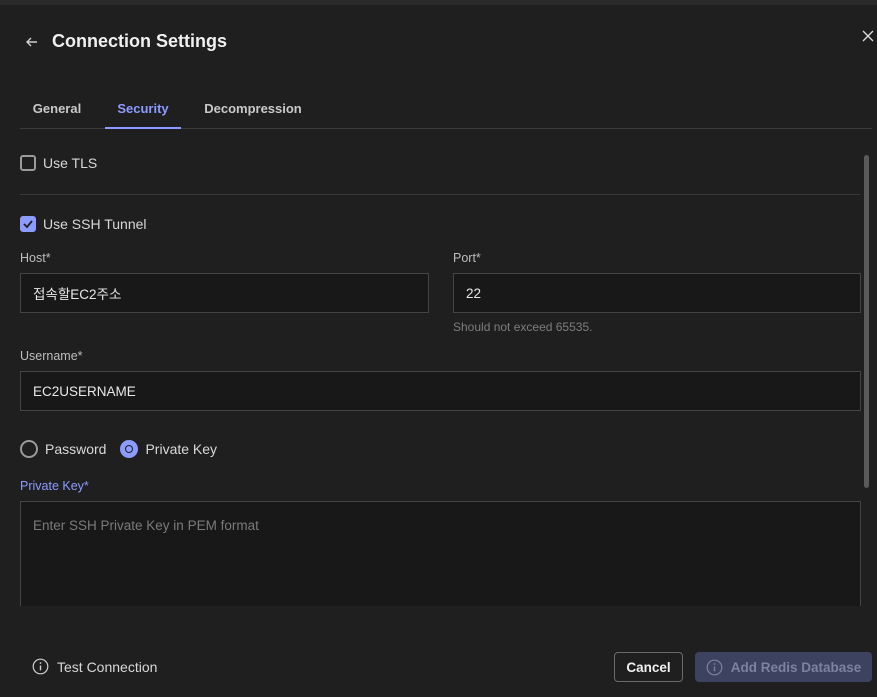 Image resolution: width=877 pixels, height=697 pixels. I want to click on check-icon, so click(28, 224).